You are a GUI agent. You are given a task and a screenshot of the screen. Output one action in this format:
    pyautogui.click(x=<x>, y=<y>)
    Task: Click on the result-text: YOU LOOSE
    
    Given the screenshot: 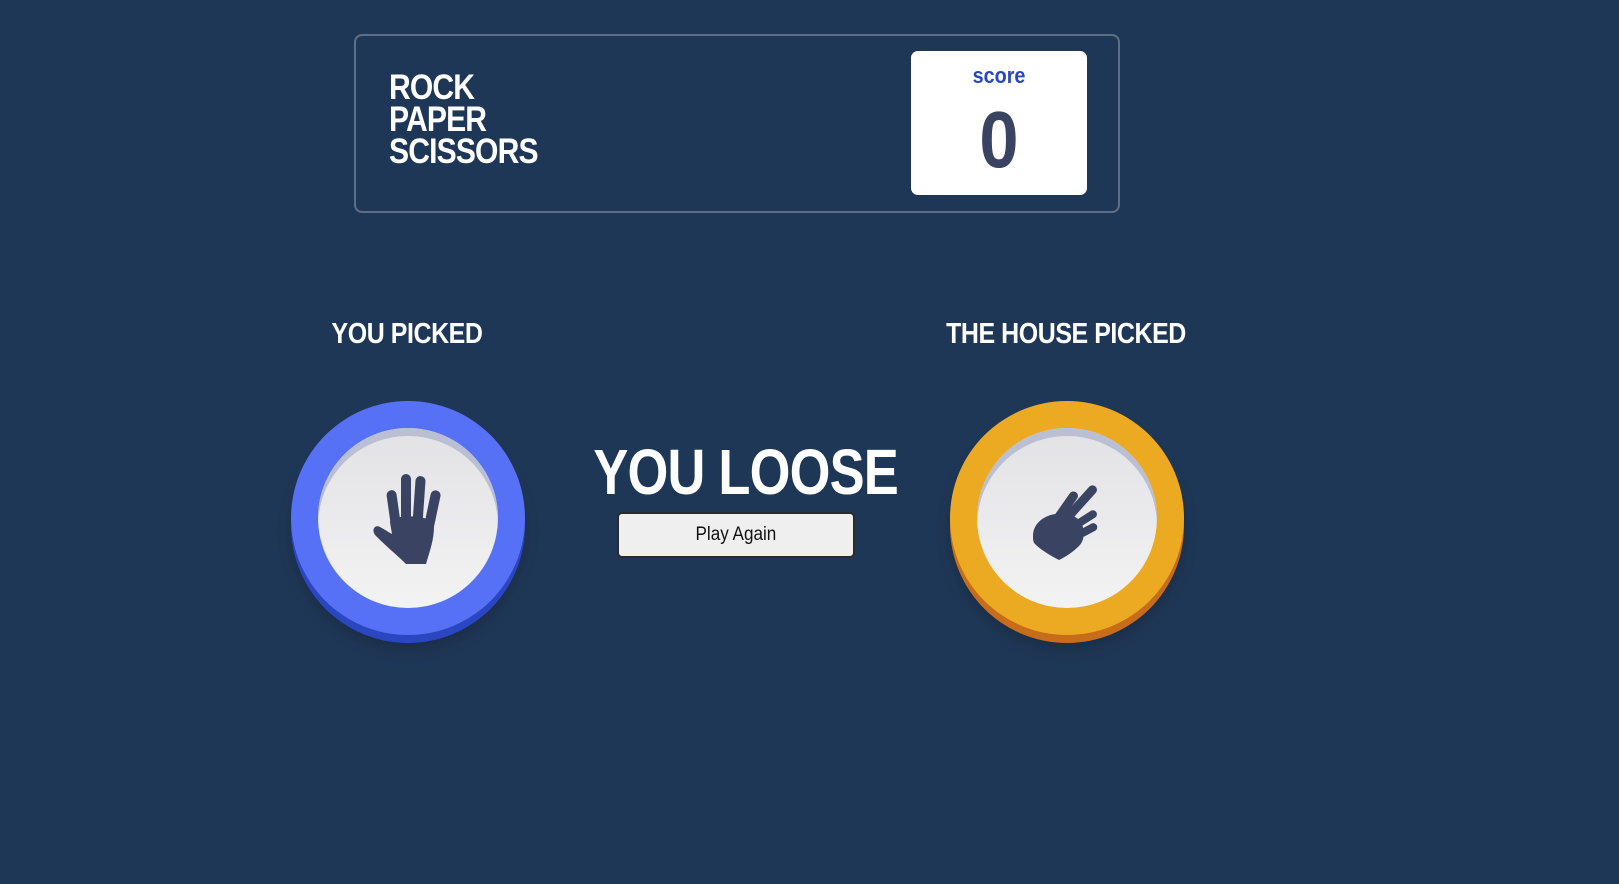 What is the action you would take?
    pyautogui.click(x=745, y=472)
    